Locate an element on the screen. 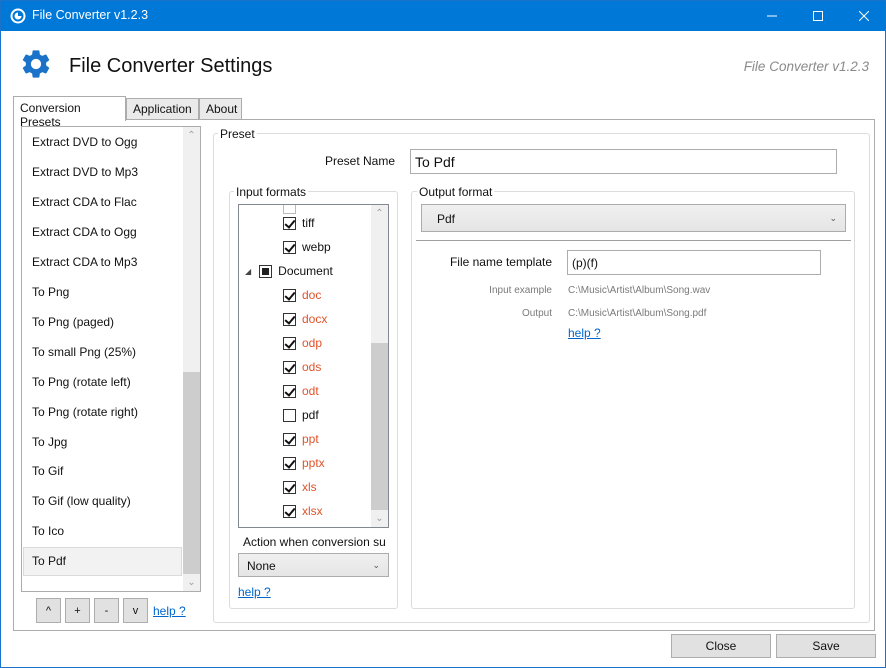 The height and width of the screenshot is (668, 886). format-label: tiff is located at coordinates (308, 223).